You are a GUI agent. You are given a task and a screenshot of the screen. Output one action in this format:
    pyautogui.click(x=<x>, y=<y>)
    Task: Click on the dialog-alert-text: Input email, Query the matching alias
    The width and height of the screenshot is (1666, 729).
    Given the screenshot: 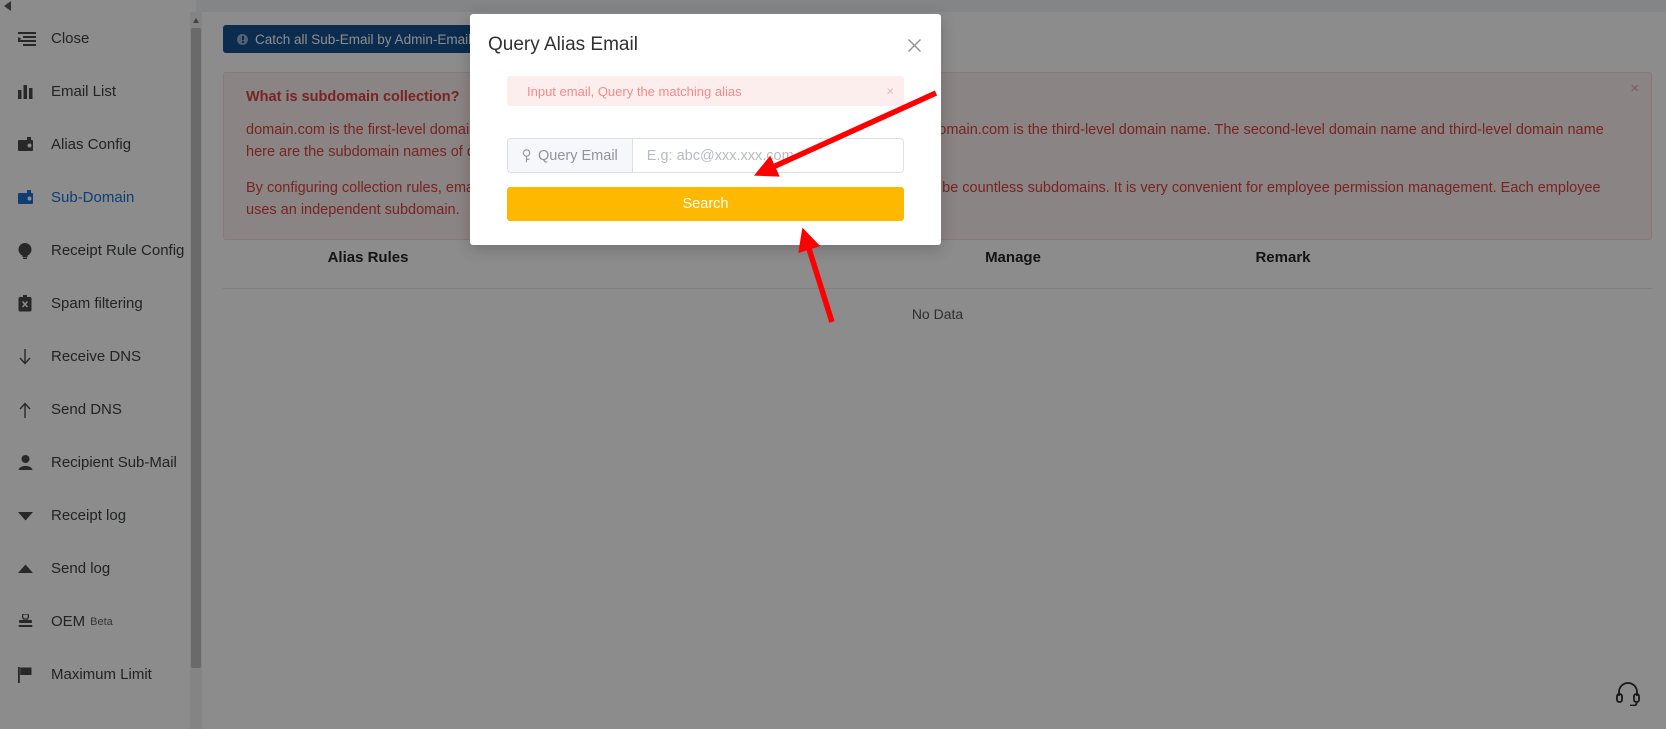 What is the action you would take?
    pyautogui.click(x=634, y=91)
    